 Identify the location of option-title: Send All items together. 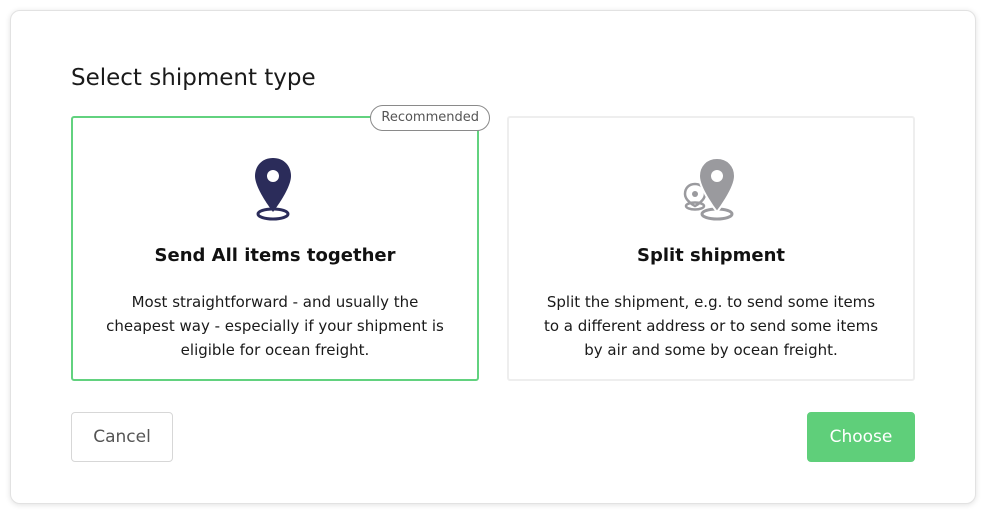
(275, 255).